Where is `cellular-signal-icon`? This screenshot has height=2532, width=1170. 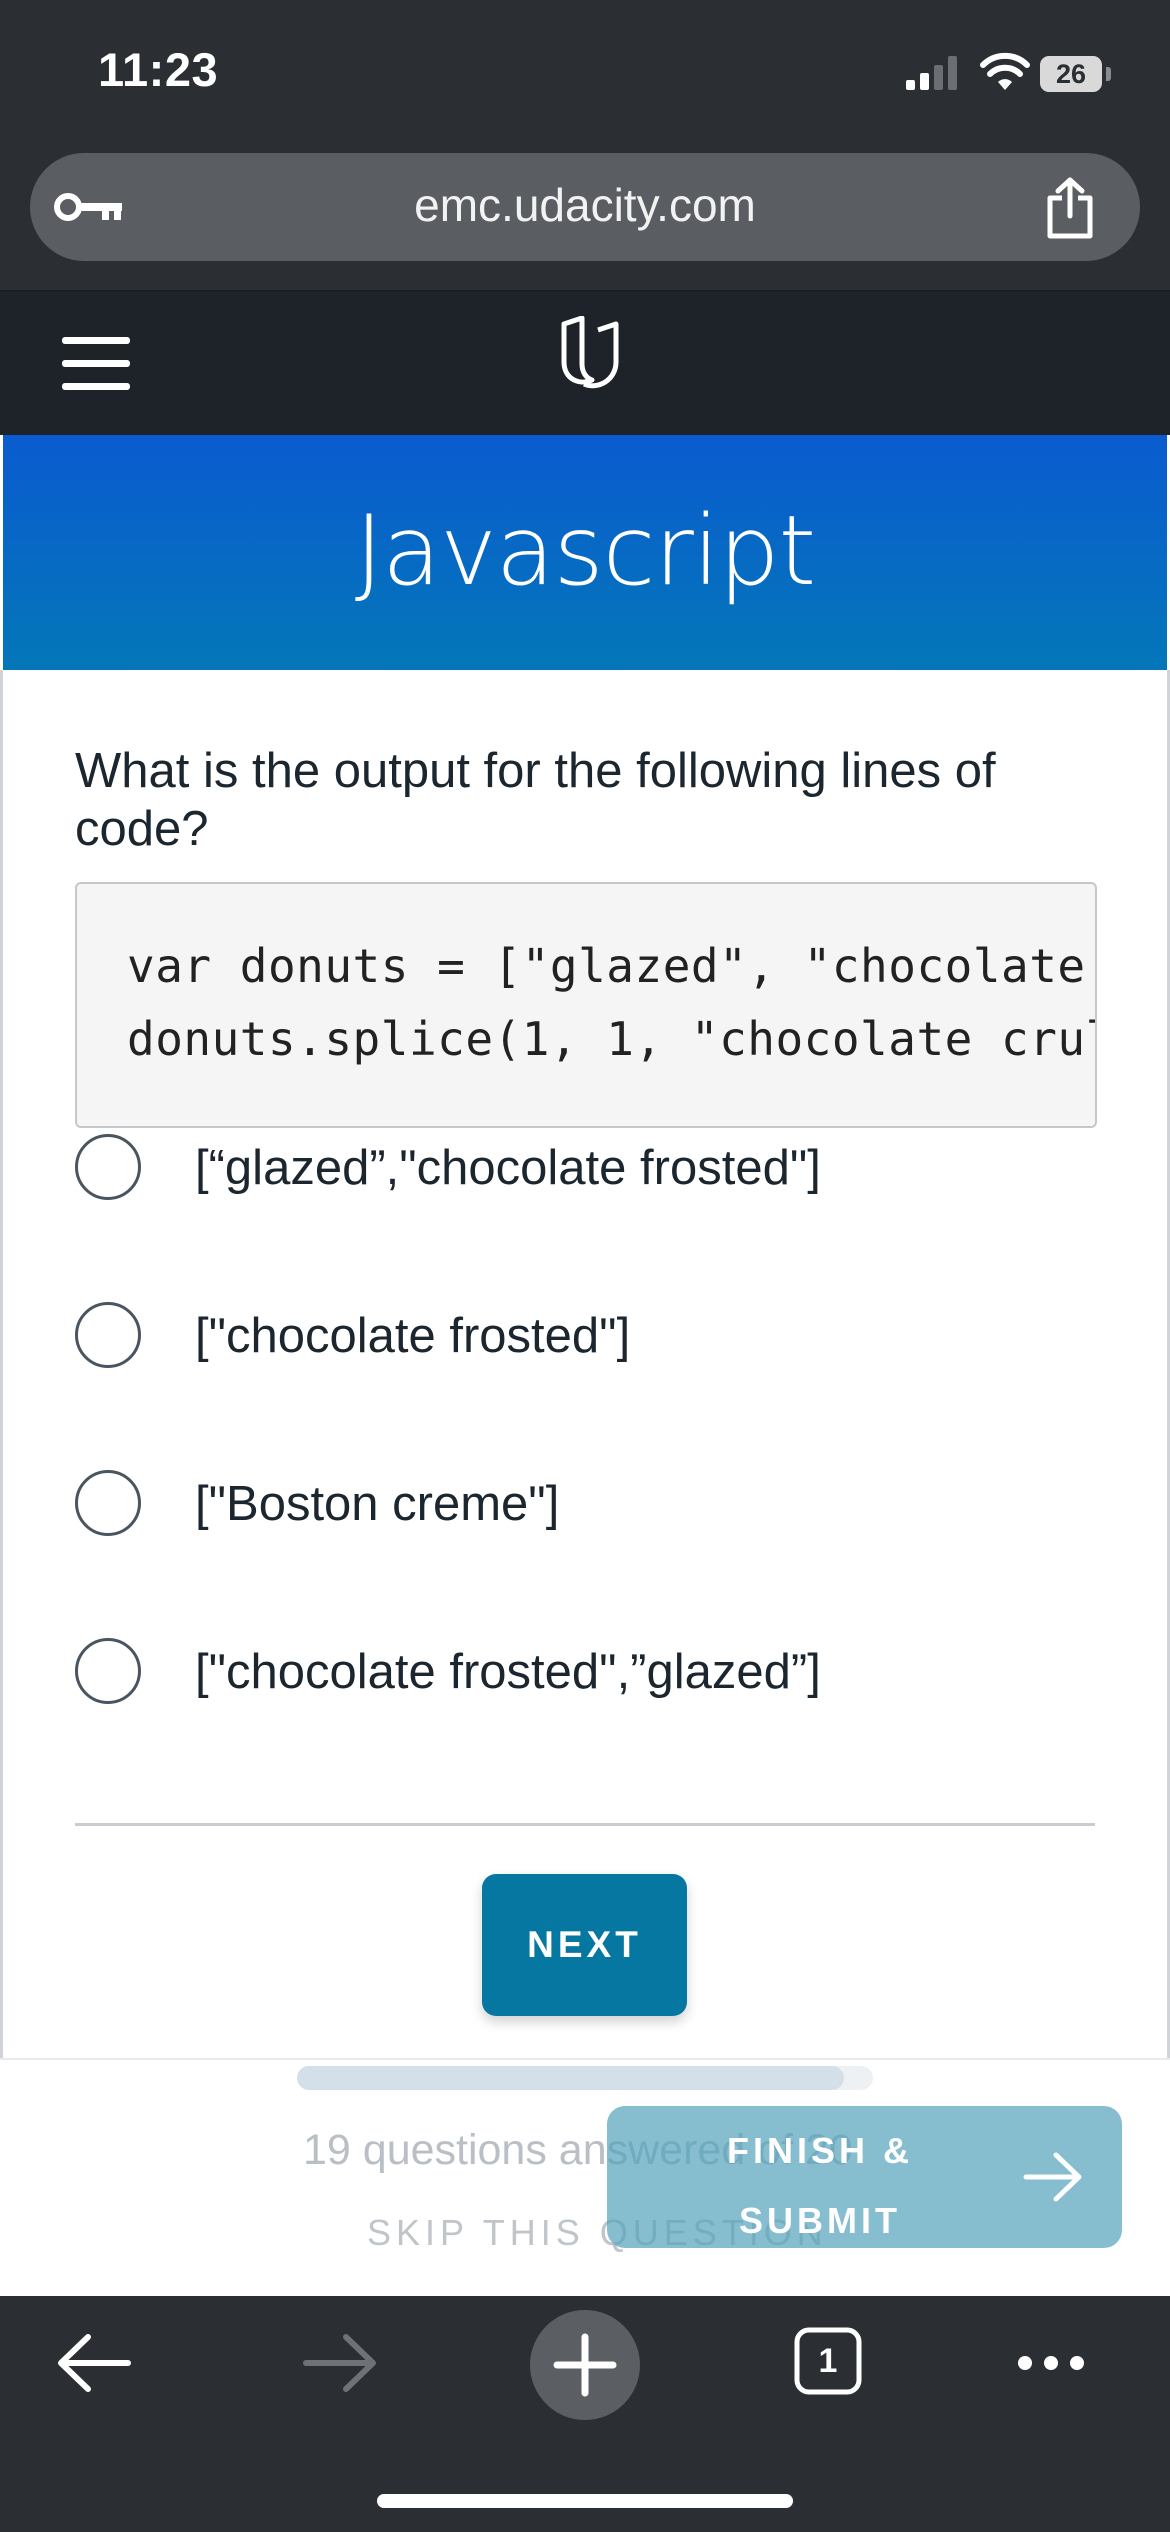 cellular-signal-icon is located at coordinates (931, 73).